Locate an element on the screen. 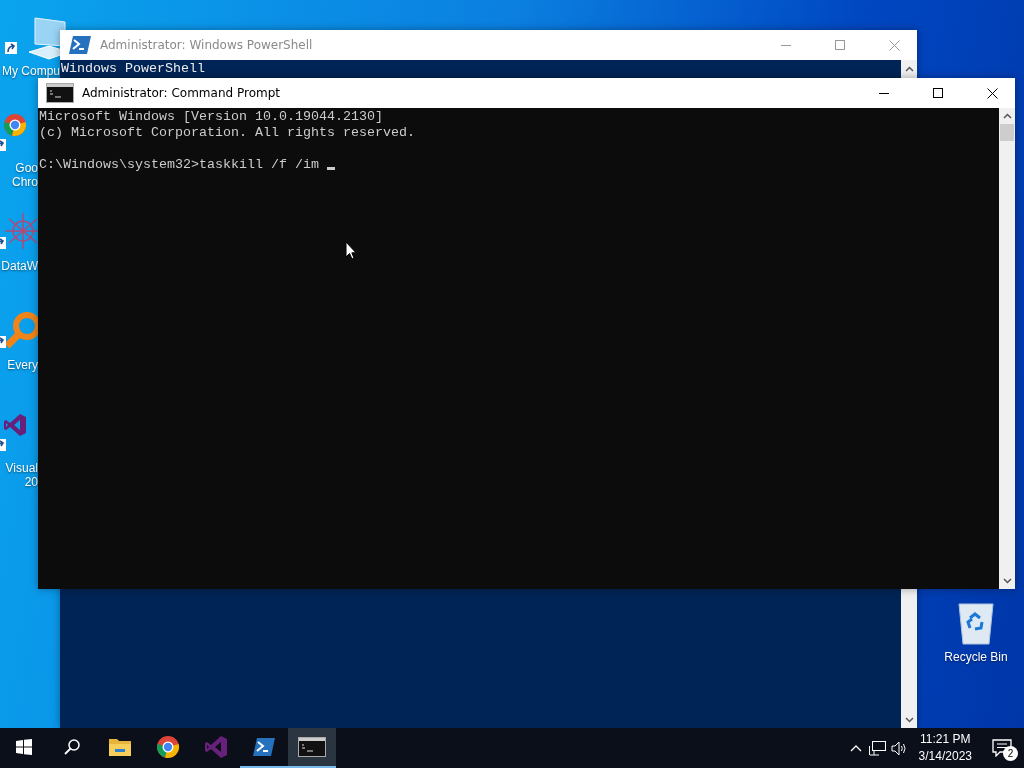  desktop-icon-label: Every is located at coordinates (22, 365).